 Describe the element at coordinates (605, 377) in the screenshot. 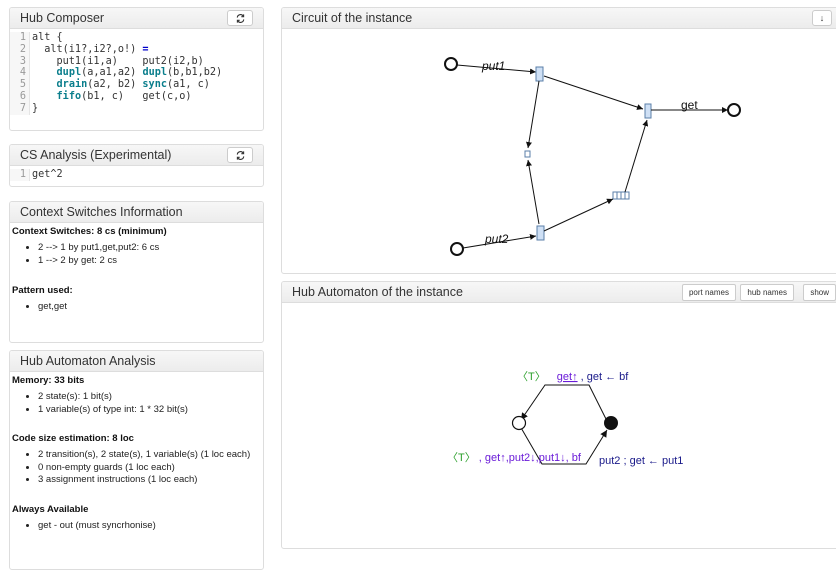

I see `top-action: , get ← bf` at that location.